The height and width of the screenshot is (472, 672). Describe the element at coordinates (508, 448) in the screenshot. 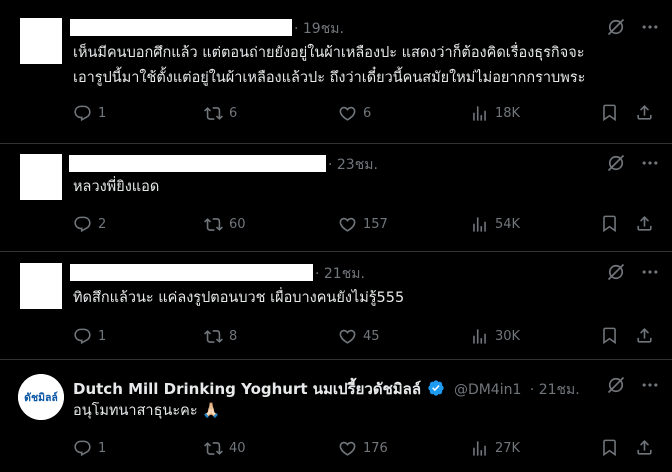

I see `views-count: 27K` at that location.